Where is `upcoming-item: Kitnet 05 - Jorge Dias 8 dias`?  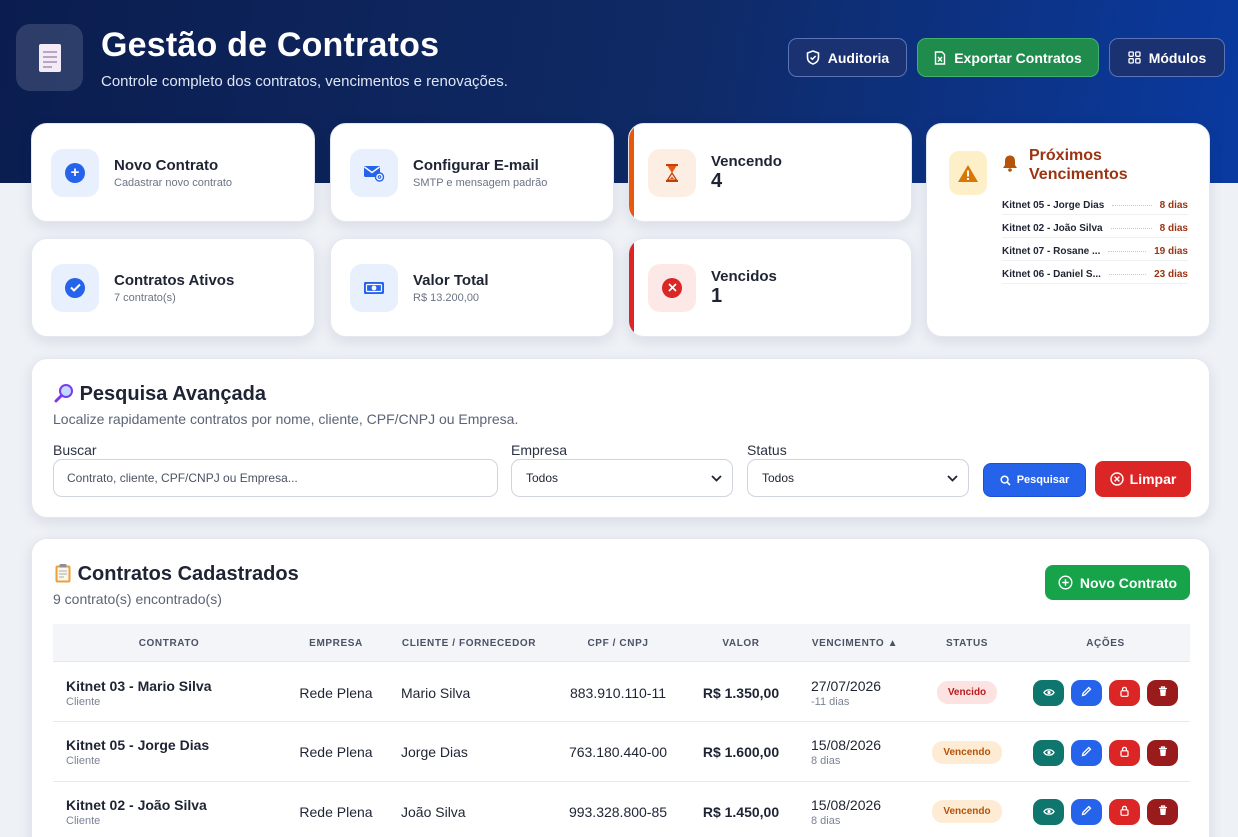 upcoming-item: Kitnet 05 - Jorge Dias 8 dias is located at coordinates (1095, 206).